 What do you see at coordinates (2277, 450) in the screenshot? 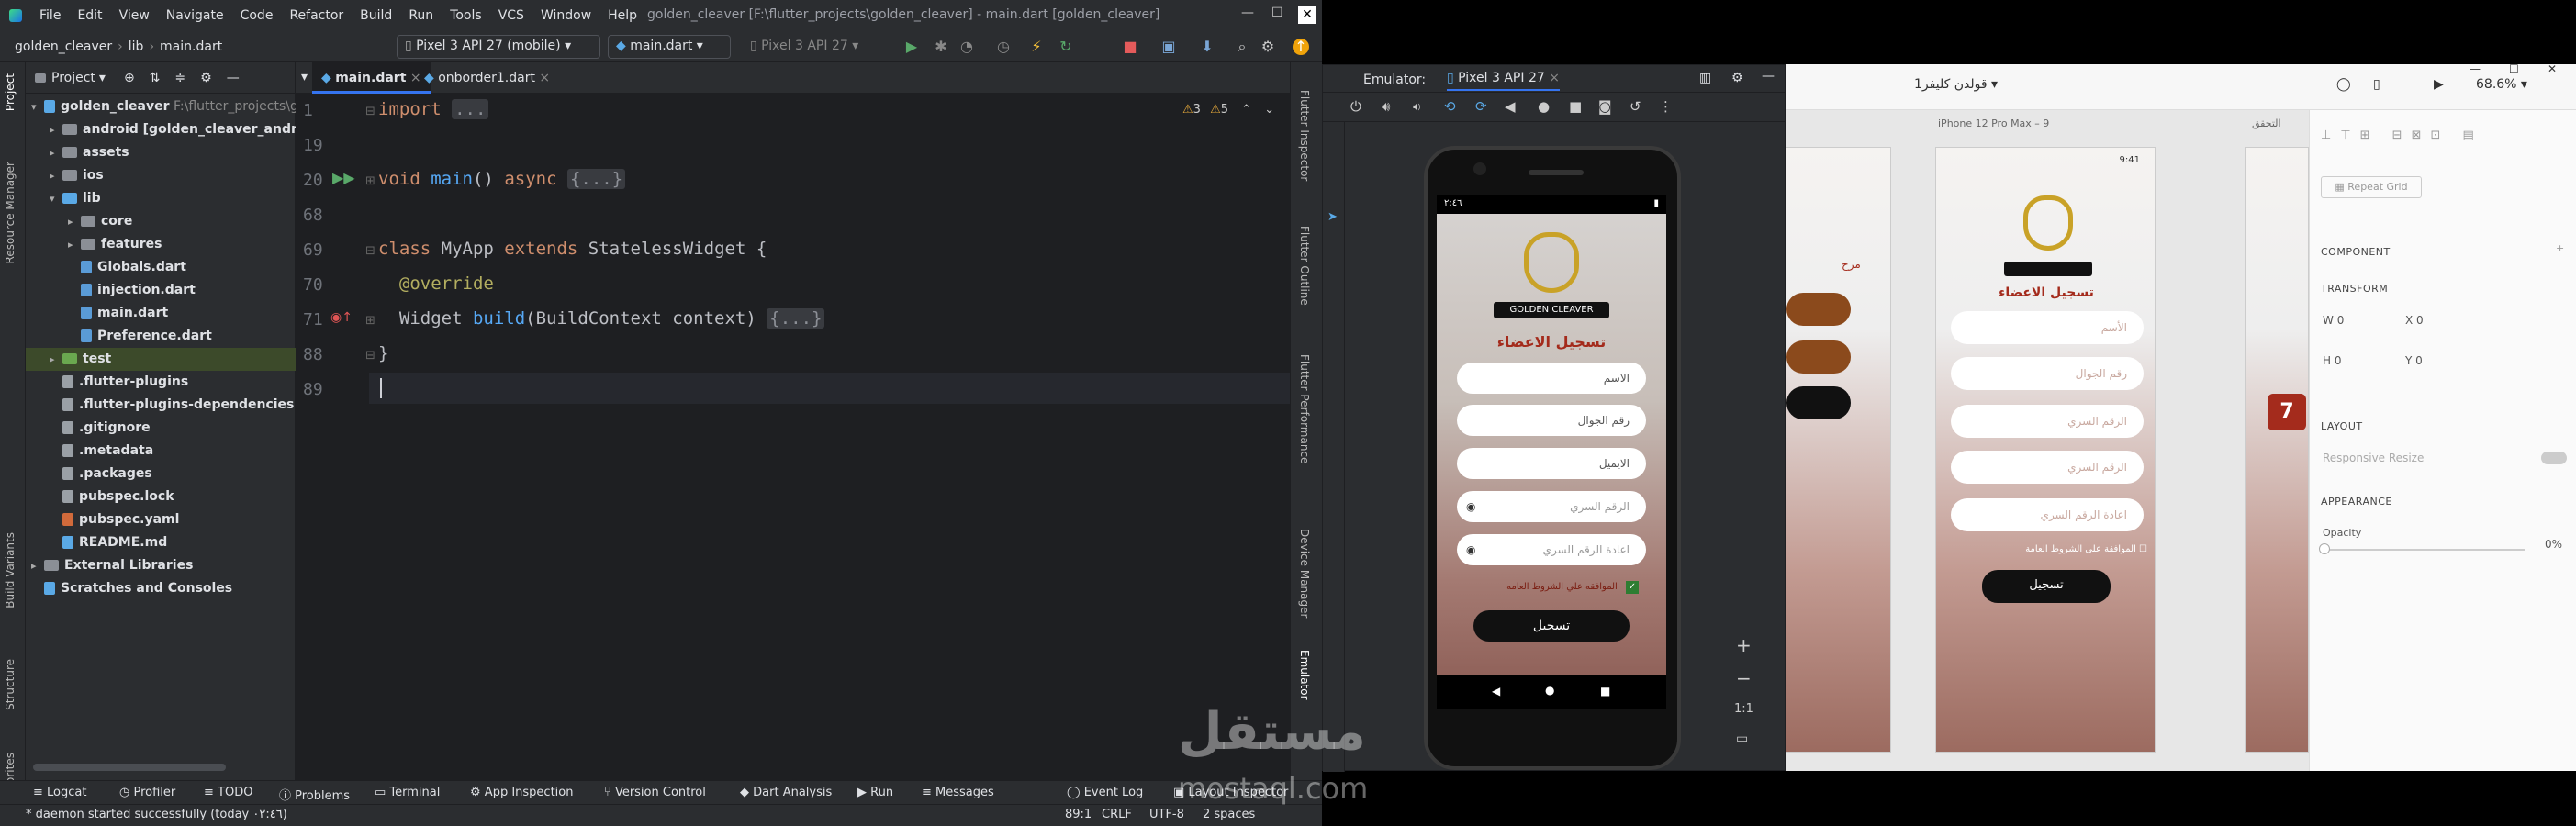
I see `artboard-right-partial: 7` at bounding box center [2277, 450].